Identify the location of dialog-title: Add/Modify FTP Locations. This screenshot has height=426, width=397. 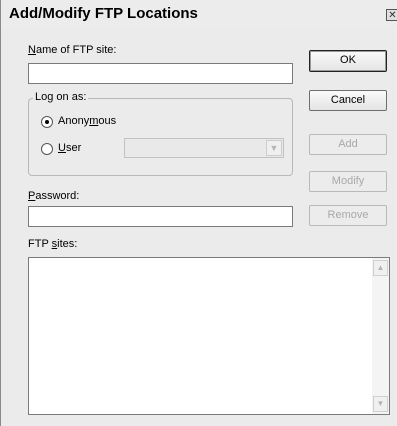
(103, 13).